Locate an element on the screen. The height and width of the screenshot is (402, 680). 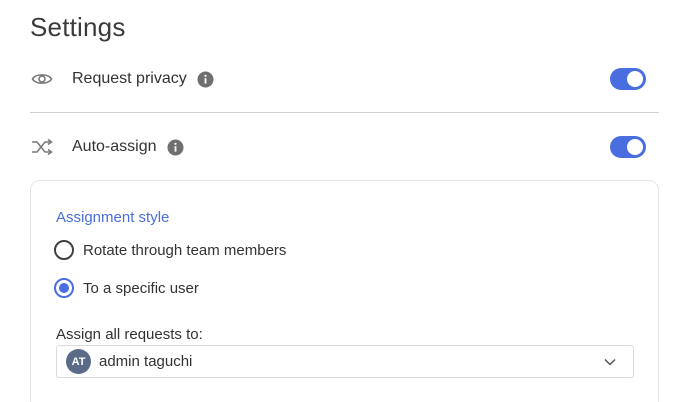
request-privacy-toggle is located at coordinates (628, 79).